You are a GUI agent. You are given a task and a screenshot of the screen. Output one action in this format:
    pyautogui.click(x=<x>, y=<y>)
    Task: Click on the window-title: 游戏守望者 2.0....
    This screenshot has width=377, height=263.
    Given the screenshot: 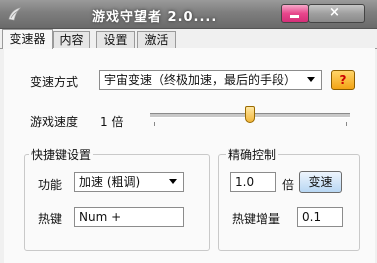 What is the action you would take?
    pyautogui.click(x=155, y=17)
    